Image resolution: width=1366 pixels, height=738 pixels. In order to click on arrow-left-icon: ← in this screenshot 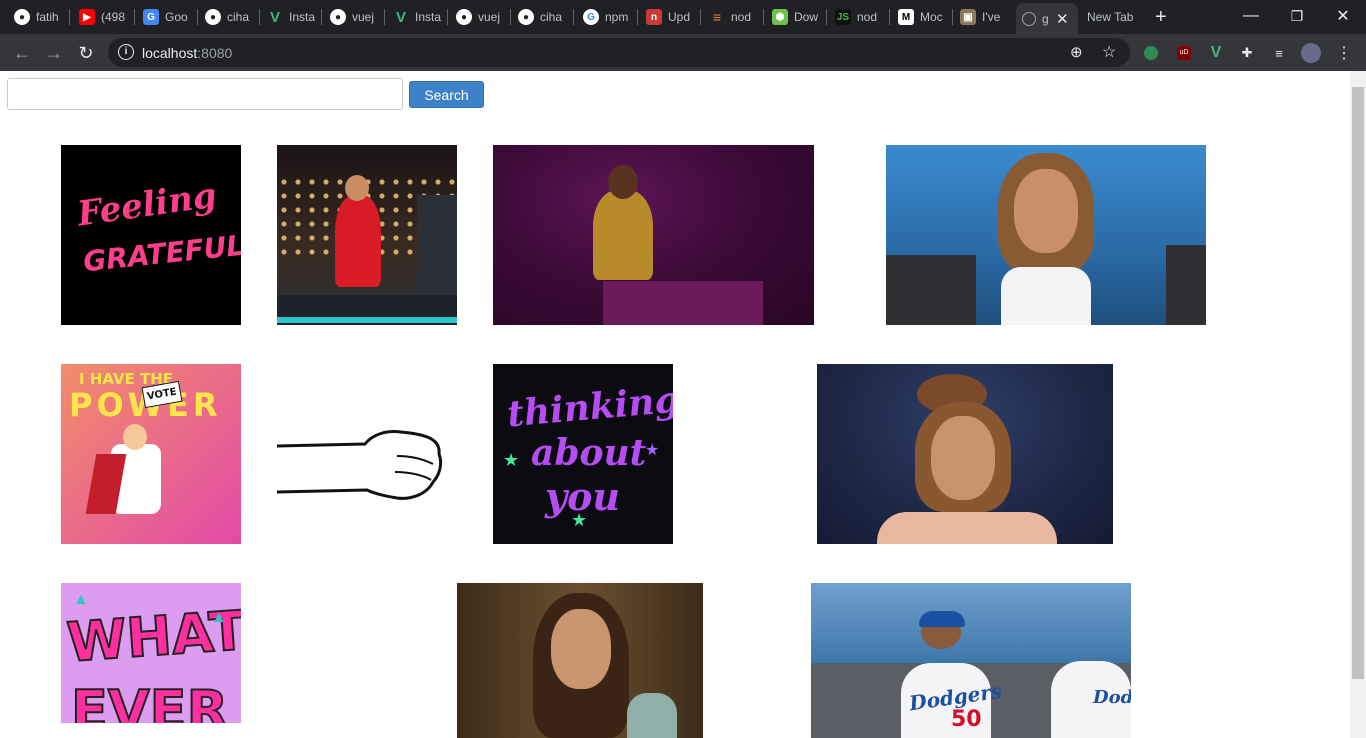, I will do `click(22, 52)`.